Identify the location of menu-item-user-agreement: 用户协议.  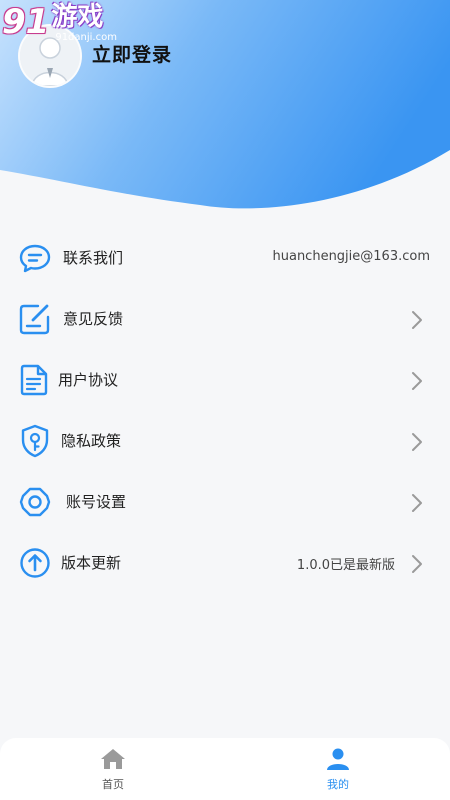
(225, 380).